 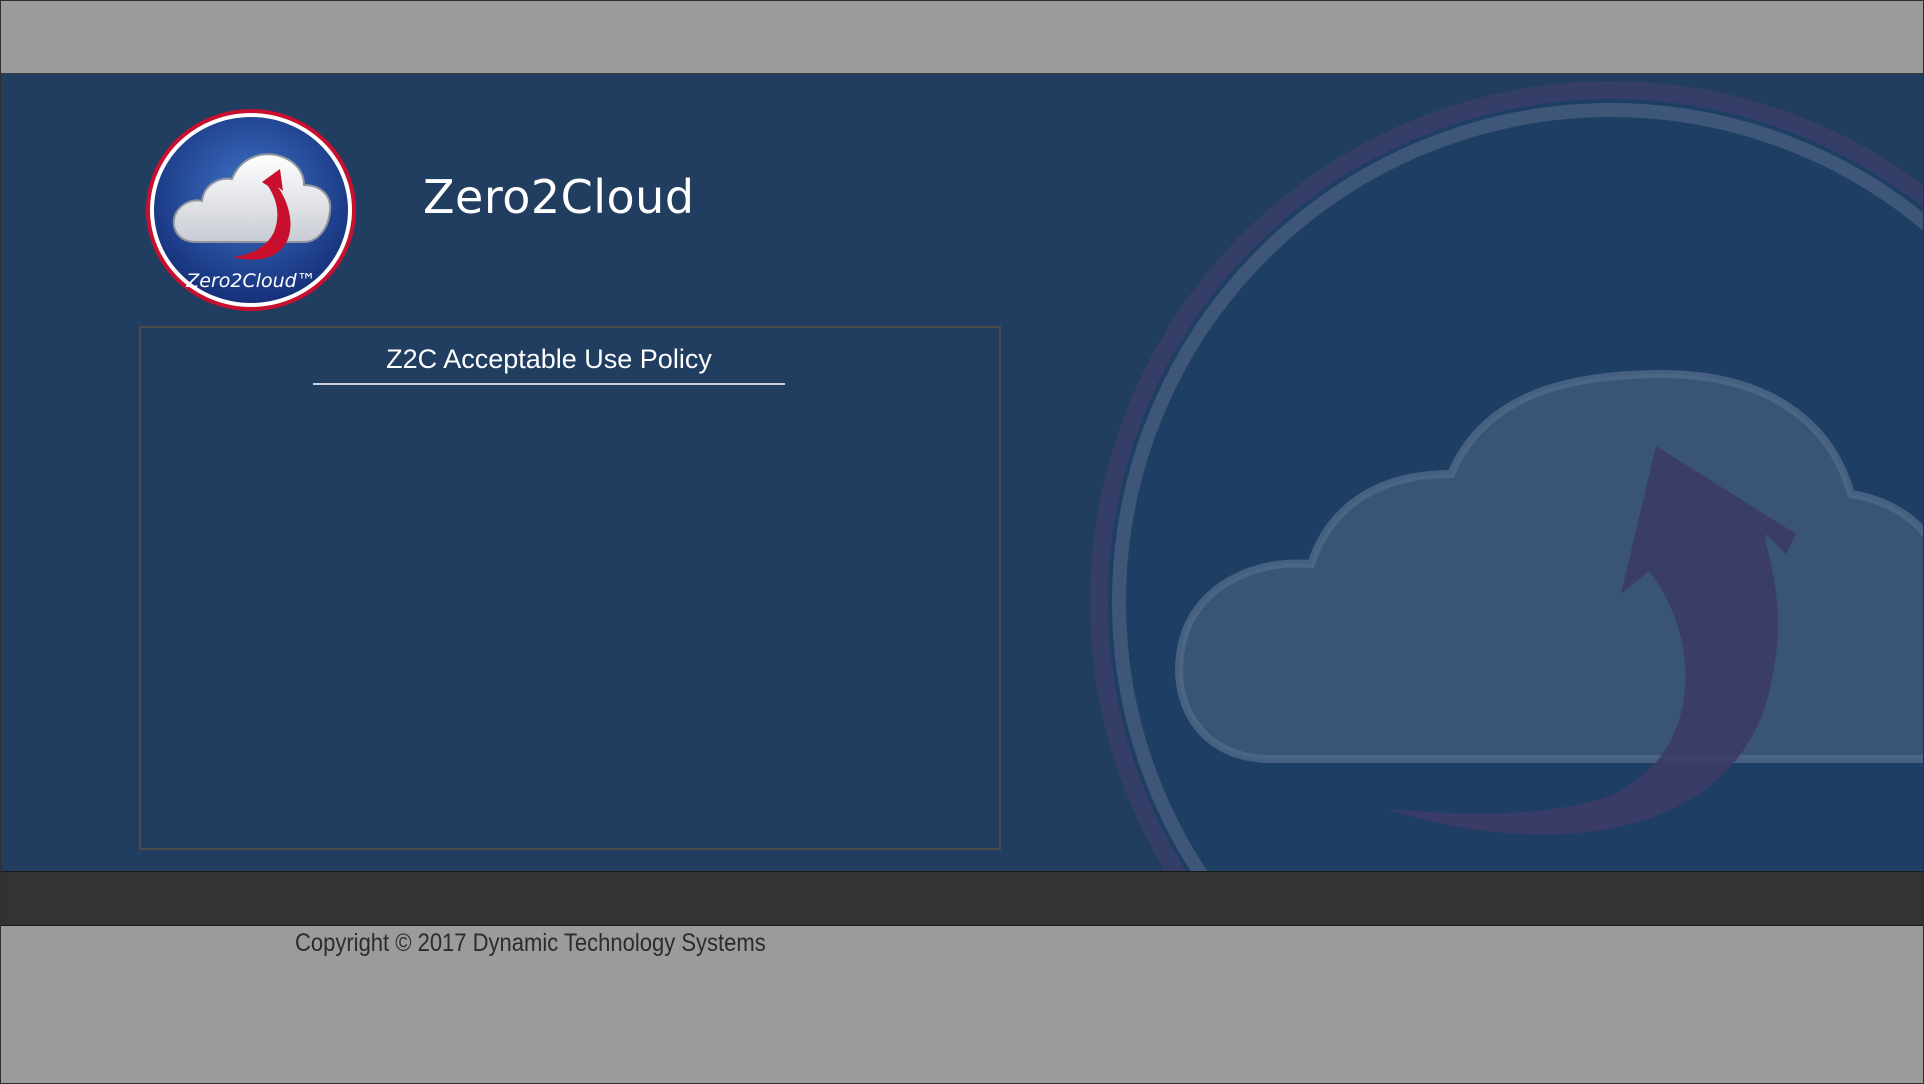 I want to click on zero2cloud-logo: Zero2Cloud™, so click(x=251, y=210).